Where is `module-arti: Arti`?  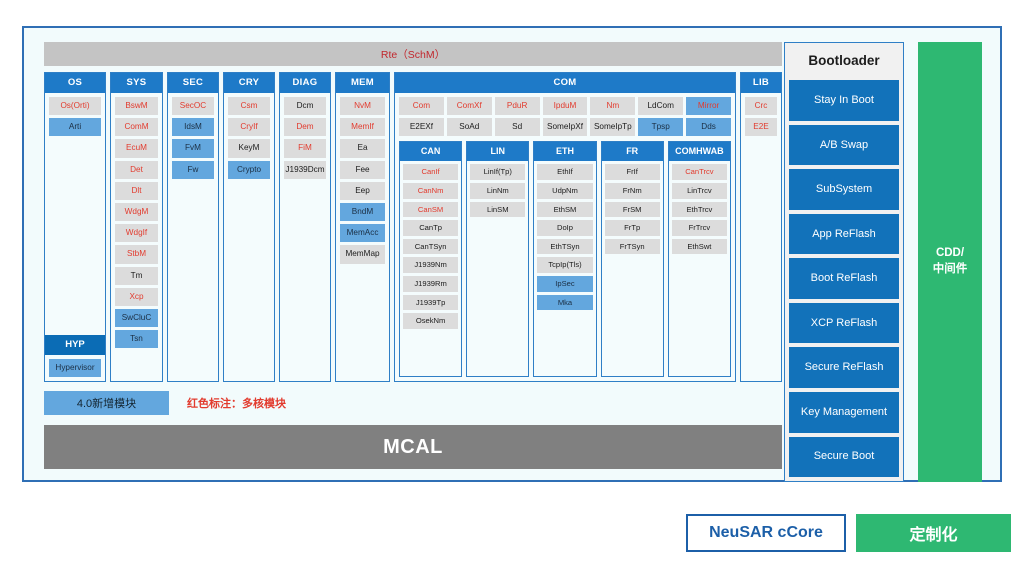
module-arti: Arti is located at coordinates (75, 127).